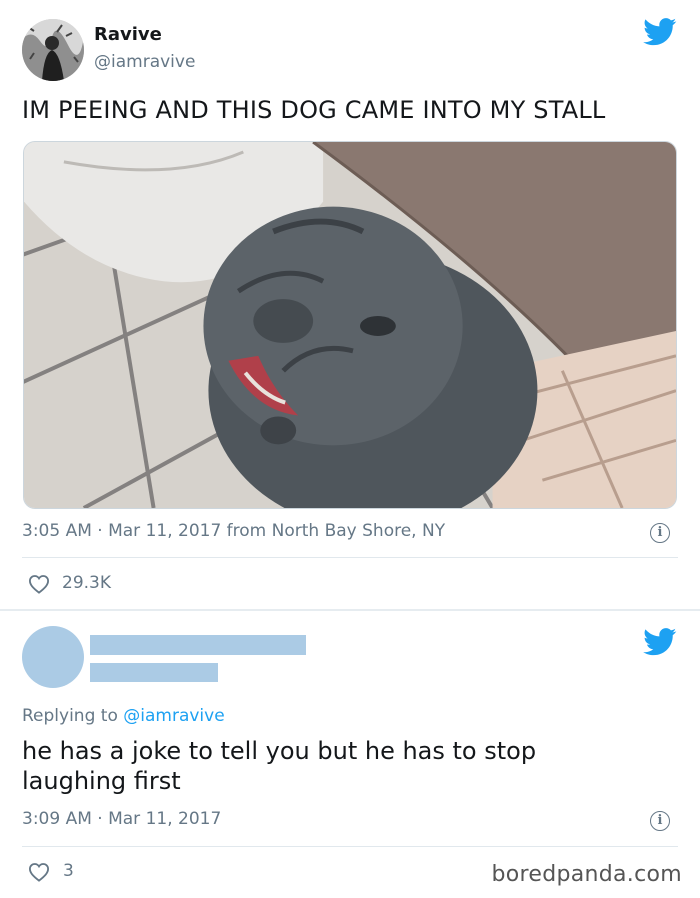 Image resolution: width=700 pixels, height=898 pixels. What do you see at coordinates (68, 871) in the screenshot?
I see `like-count: 3` at bounding box center [68, 871].